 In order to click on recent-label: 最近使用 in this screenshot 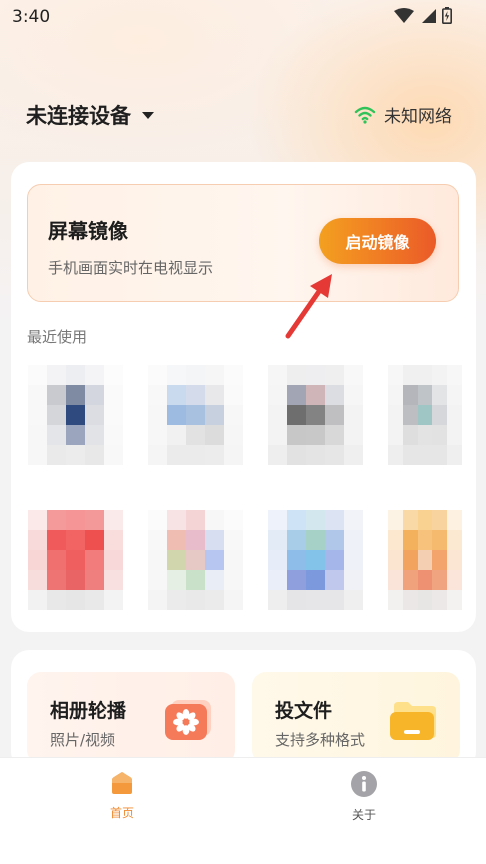, I will do `click(57, 337)`.